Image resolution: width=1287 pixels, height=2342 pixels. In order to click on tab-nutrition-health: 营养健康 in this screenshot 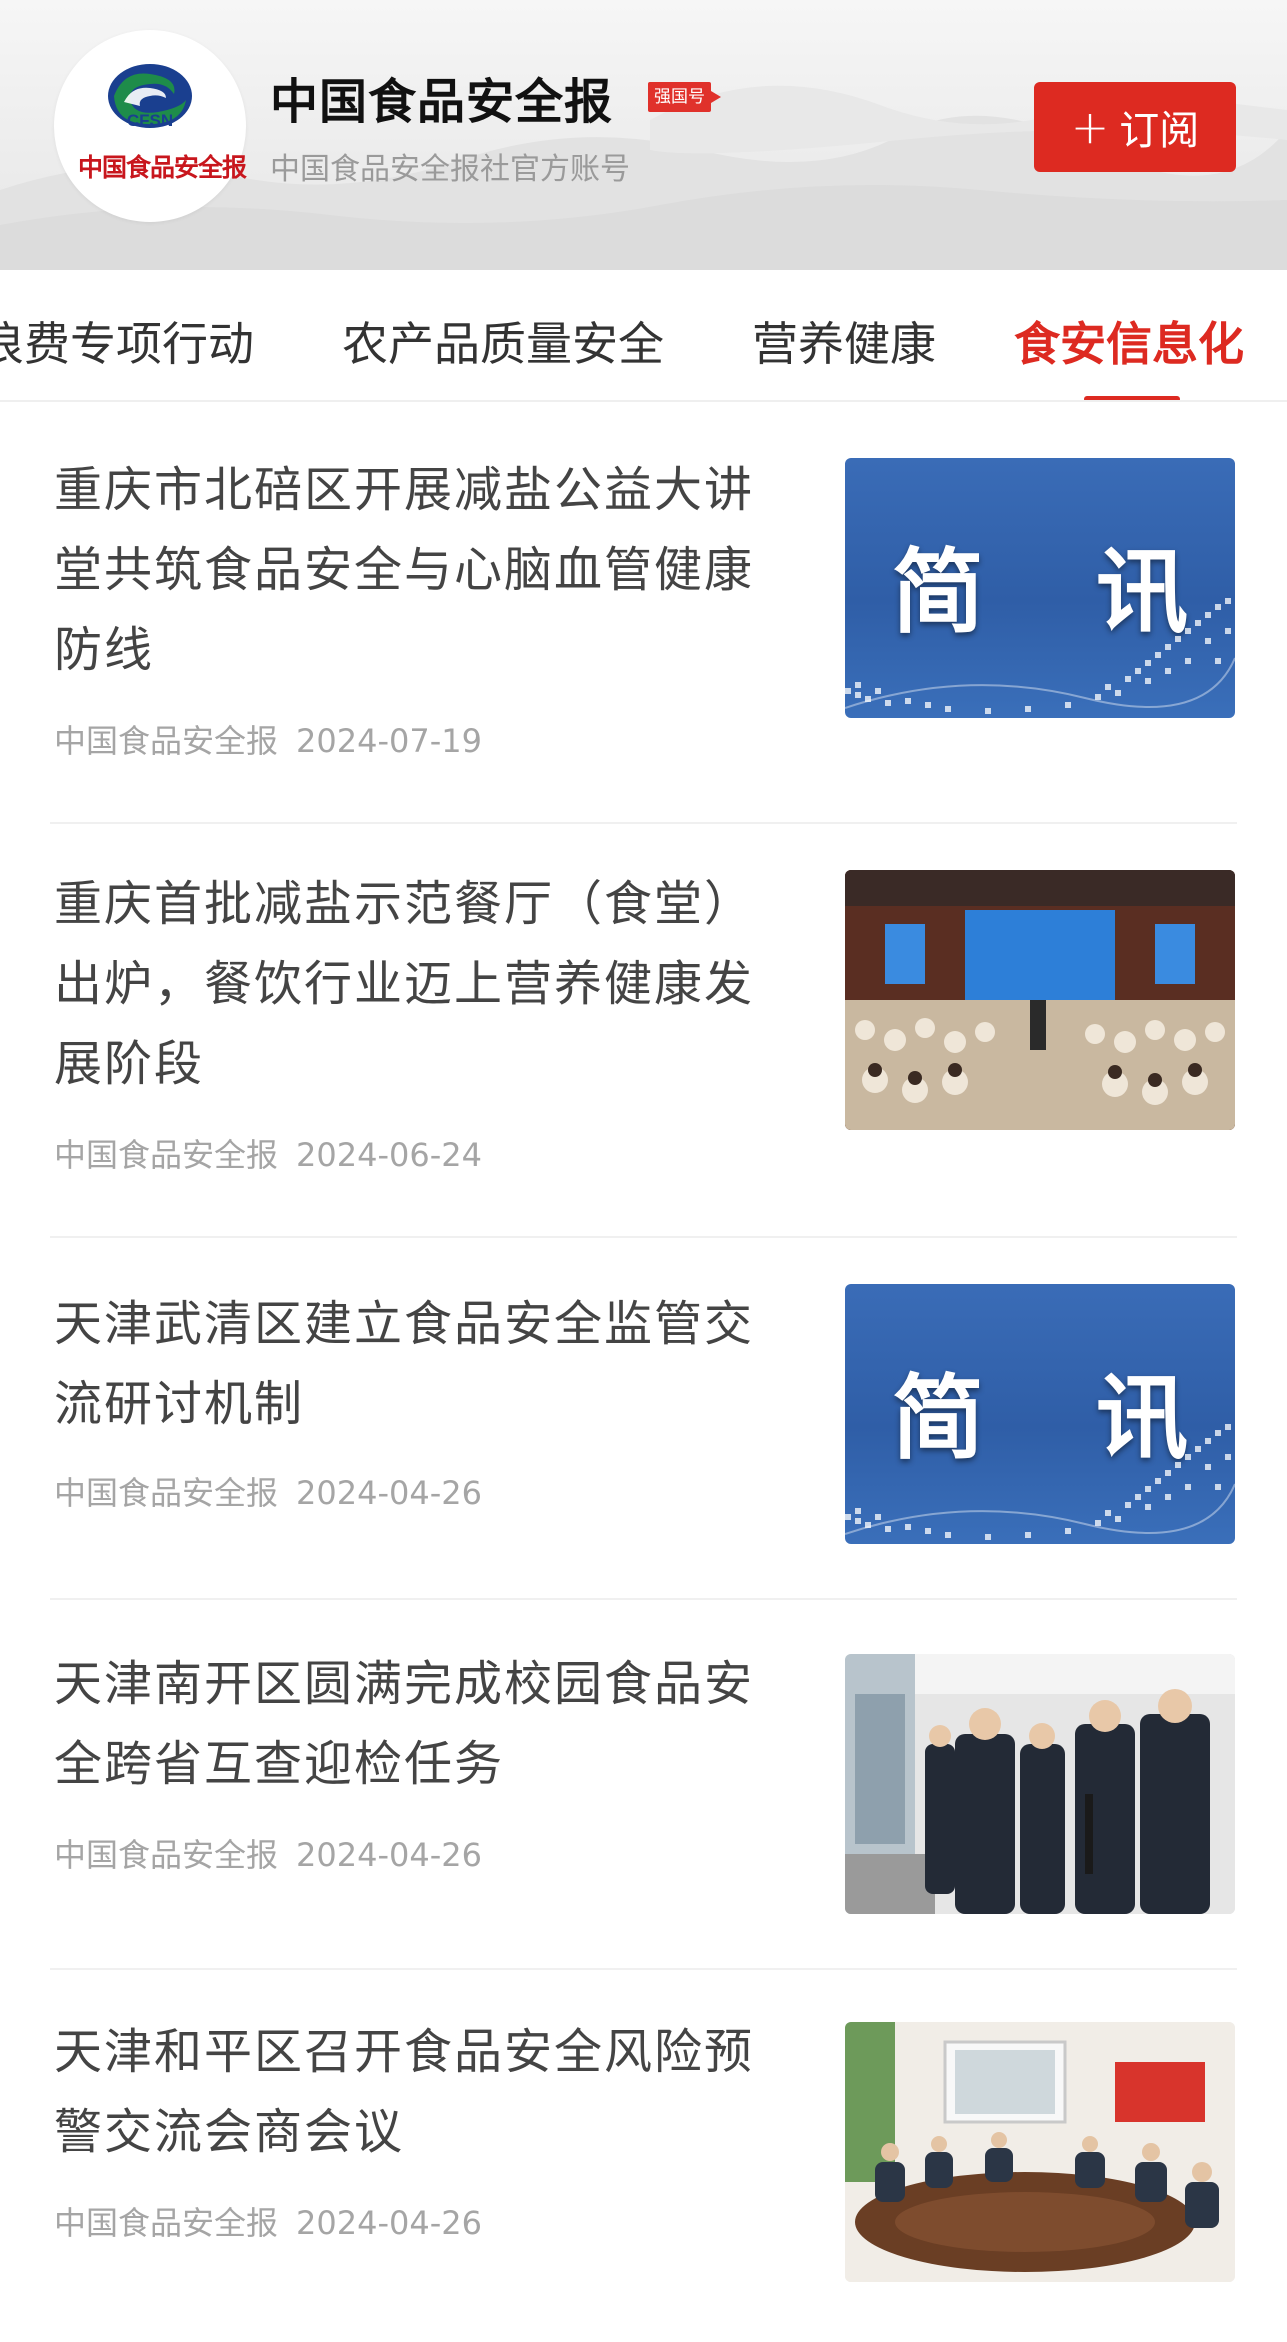, I will do `click(844, 341)`.